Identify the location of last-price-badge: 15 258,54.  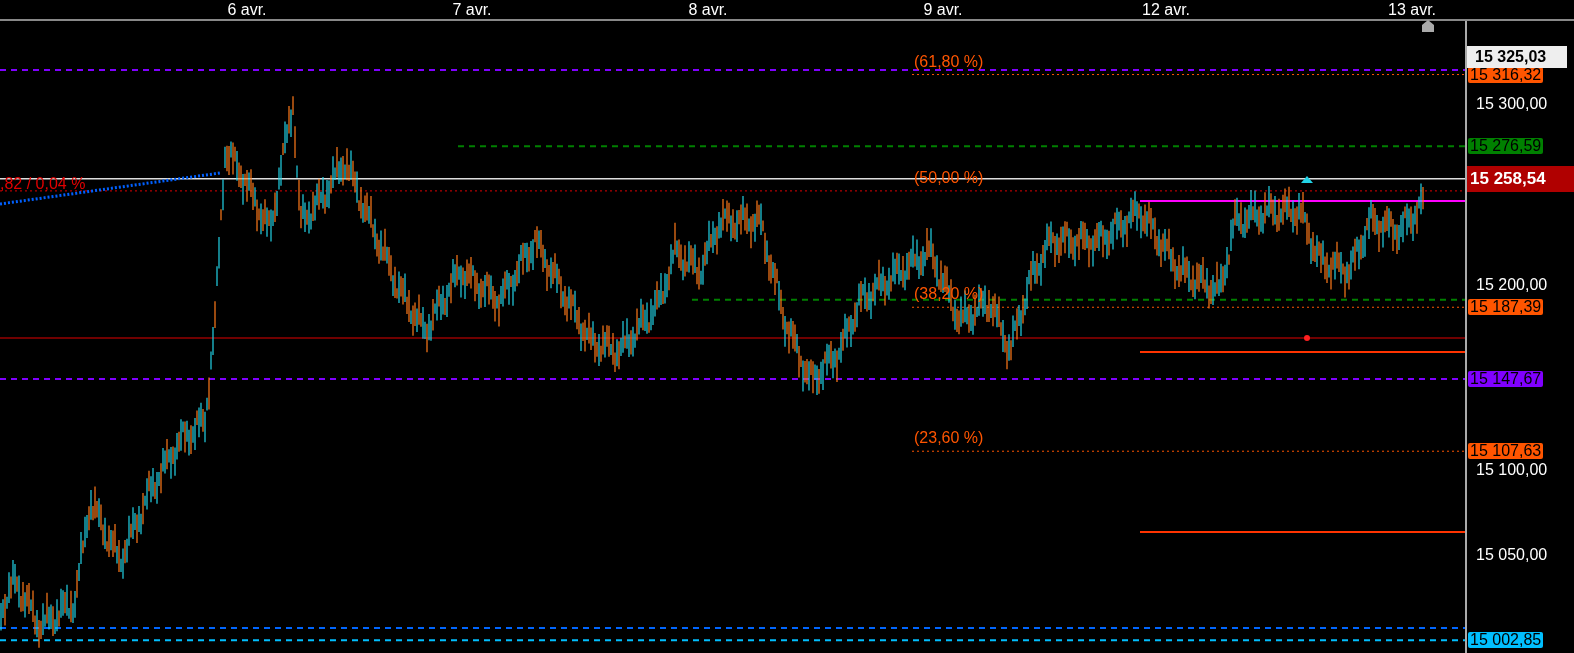
(1520, 178).